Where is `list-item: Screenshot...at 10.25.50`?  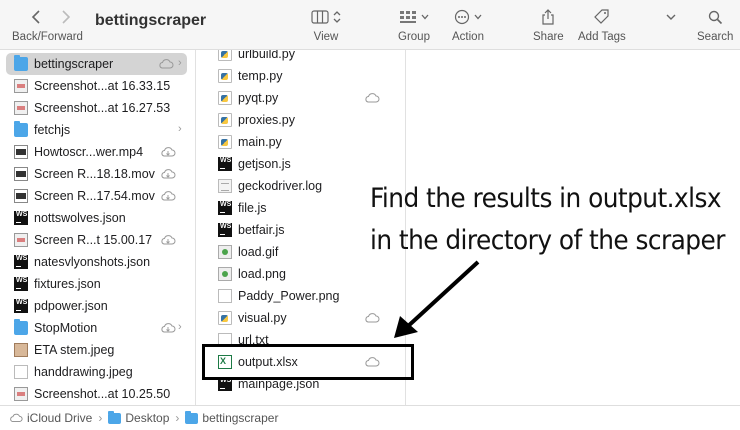 list-item: Screenshot...at 10.25.50 is located at coordinates (97, 394).